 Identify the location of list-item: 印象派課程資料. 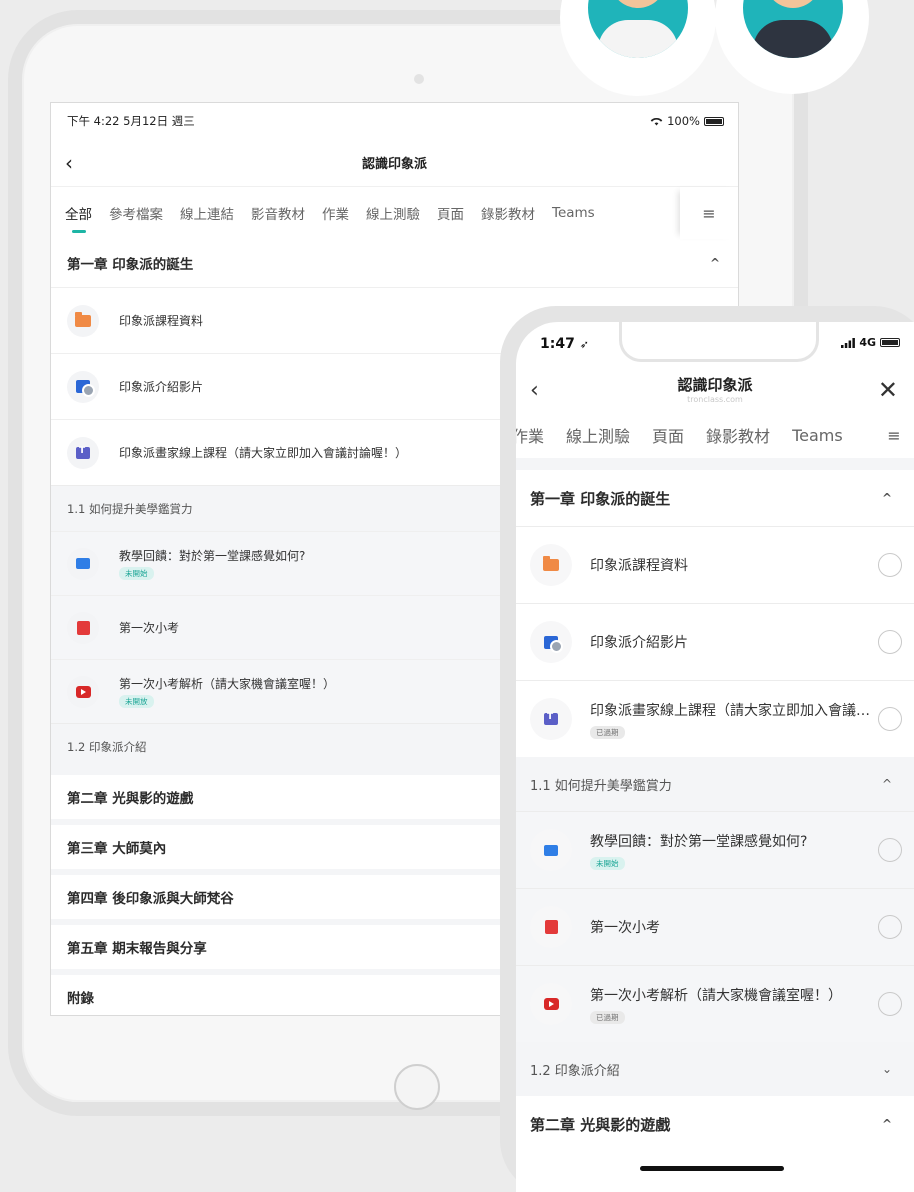
(715, 564).